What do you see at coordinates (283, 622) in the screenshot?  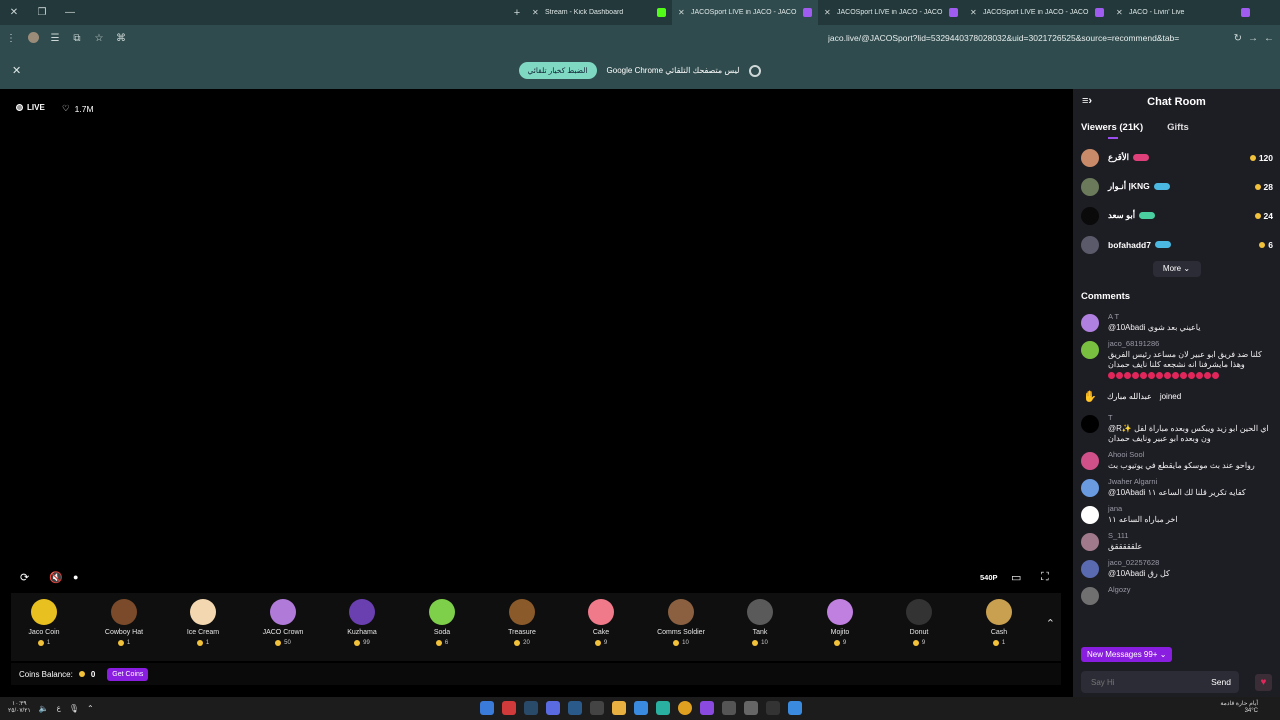 I see `gift-item: JACO Crown 50` at bounding box center [283, 622].